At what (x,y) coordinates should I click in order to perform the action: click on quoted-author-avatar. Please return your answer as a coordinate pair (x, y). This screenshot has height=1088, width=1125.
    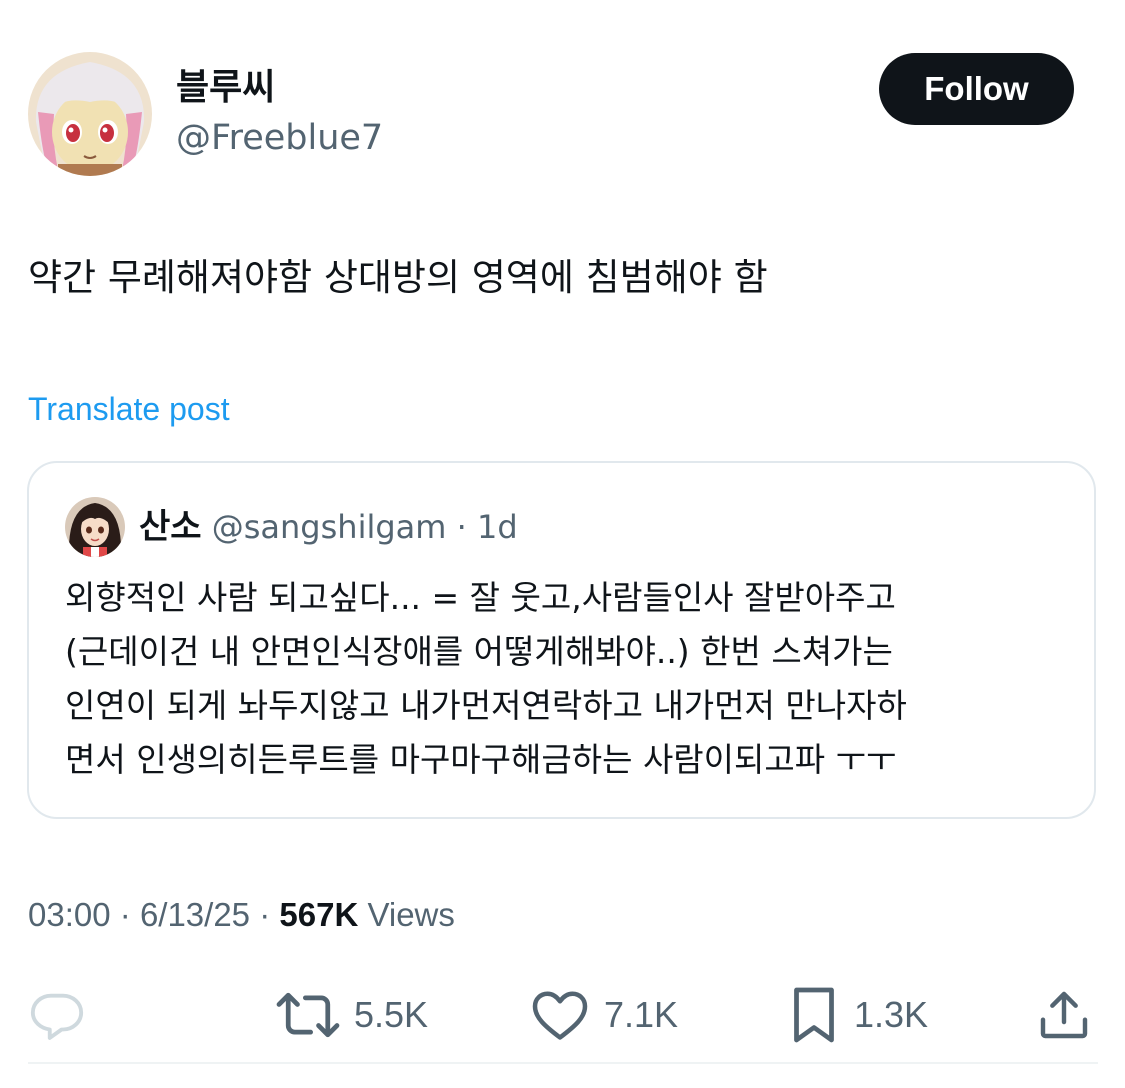
    Looking at the image, I should click on (95, 527).